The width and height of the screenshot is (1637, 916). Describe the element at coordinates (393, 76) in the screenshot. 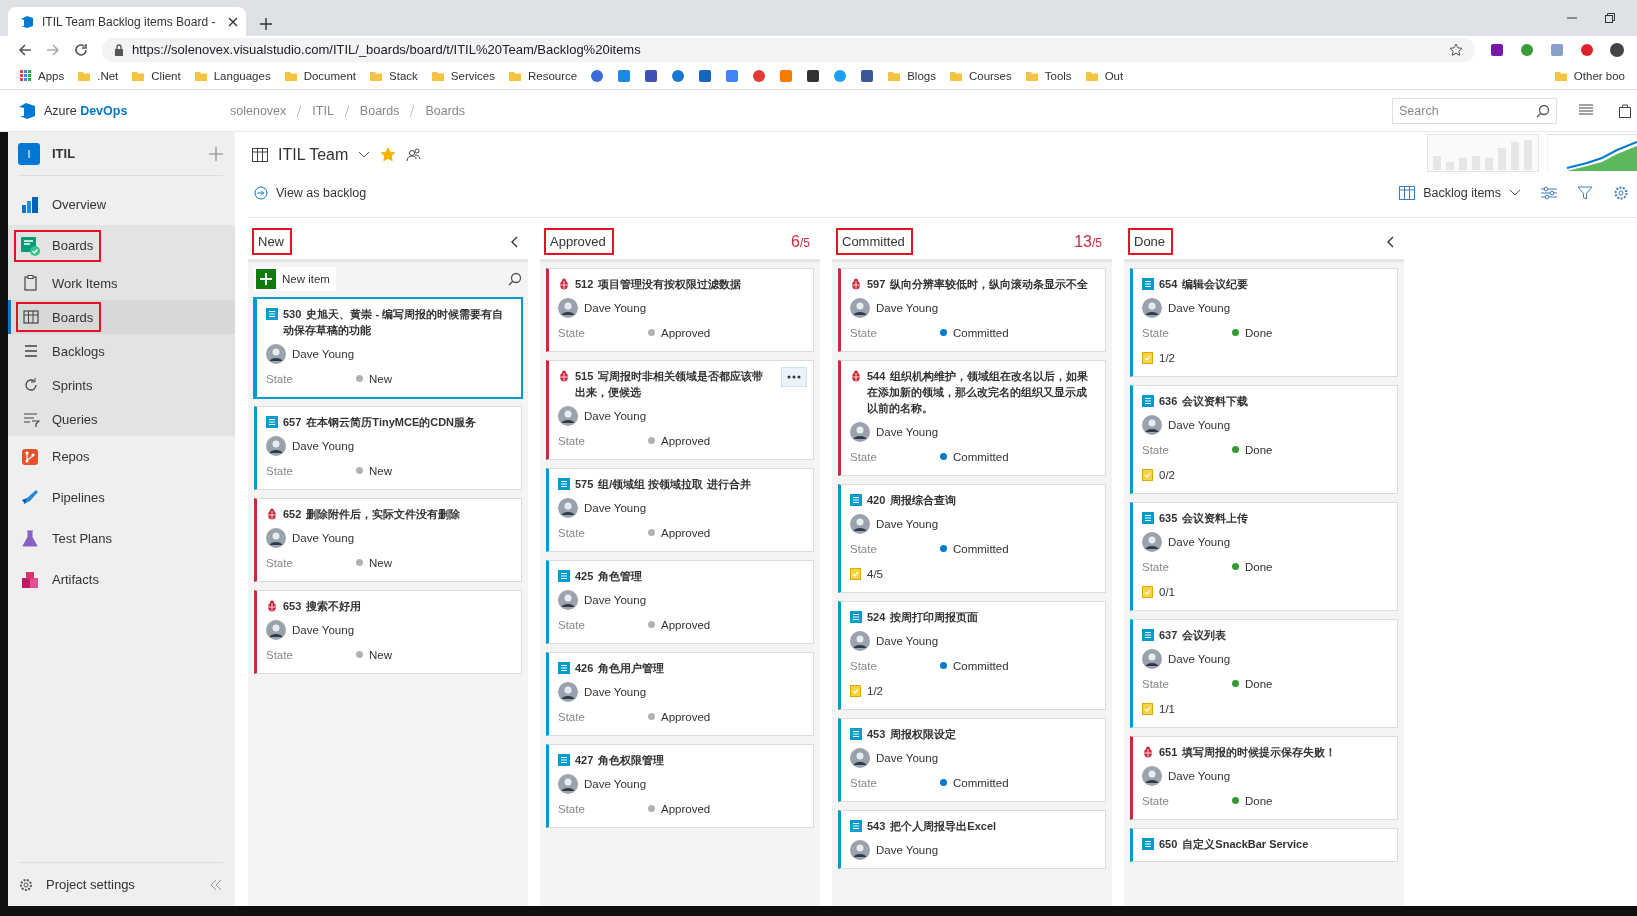

I see `bookmark: Stack` at that location.